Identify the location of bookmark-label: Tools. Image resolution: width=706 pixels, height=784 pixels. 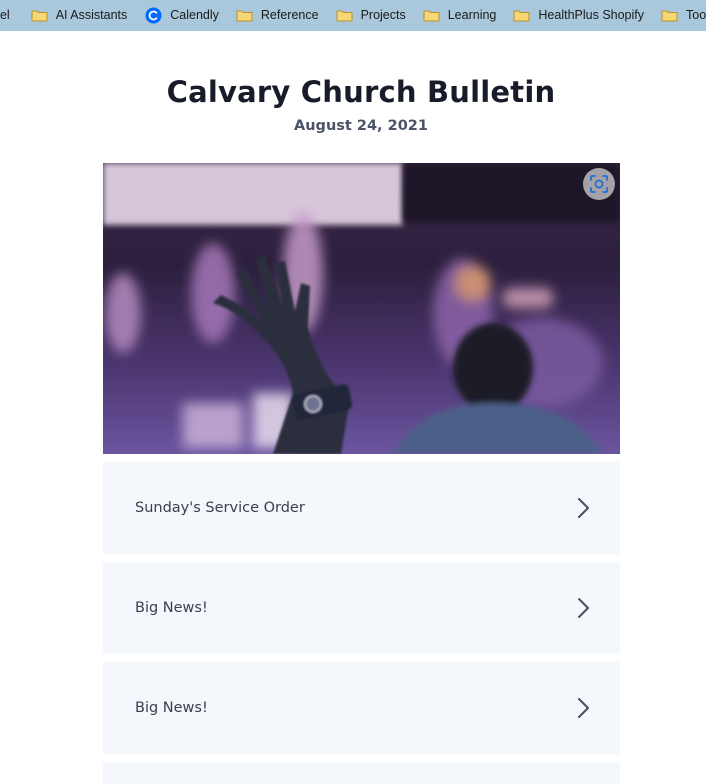
(696, 15).